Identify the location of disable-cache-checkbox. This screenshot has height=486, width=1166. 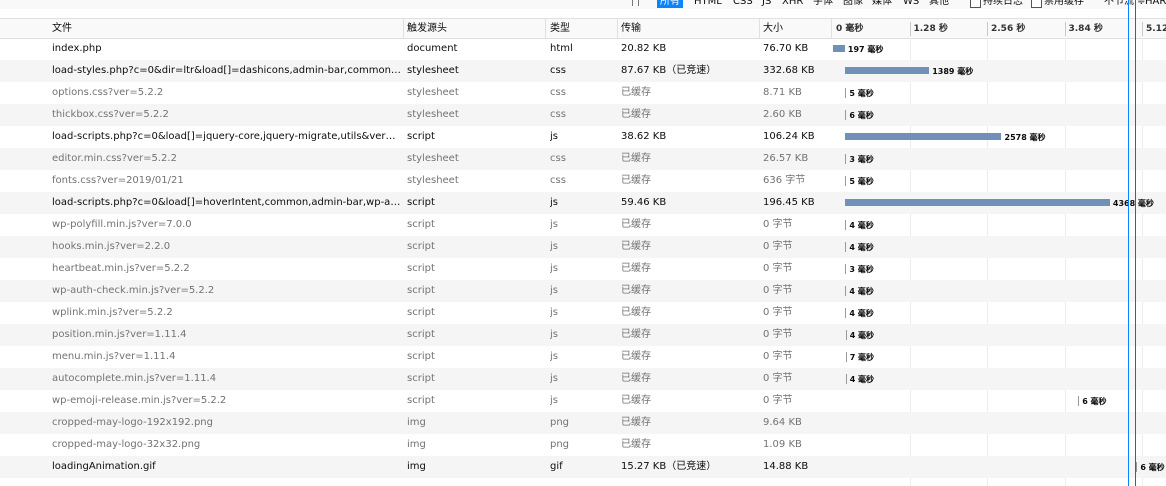
(1036, 4).